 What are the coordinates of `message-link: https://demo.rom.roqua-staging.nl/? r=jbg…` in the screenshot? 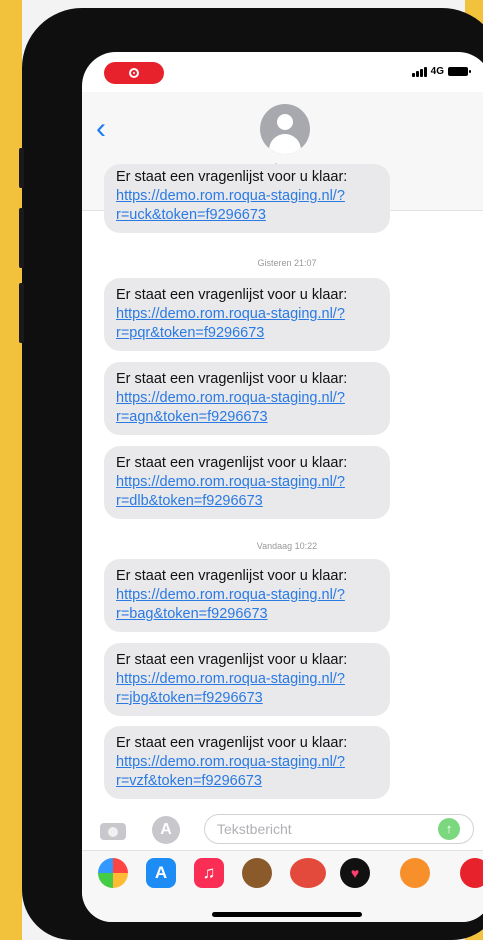 It's located at (248, 689).